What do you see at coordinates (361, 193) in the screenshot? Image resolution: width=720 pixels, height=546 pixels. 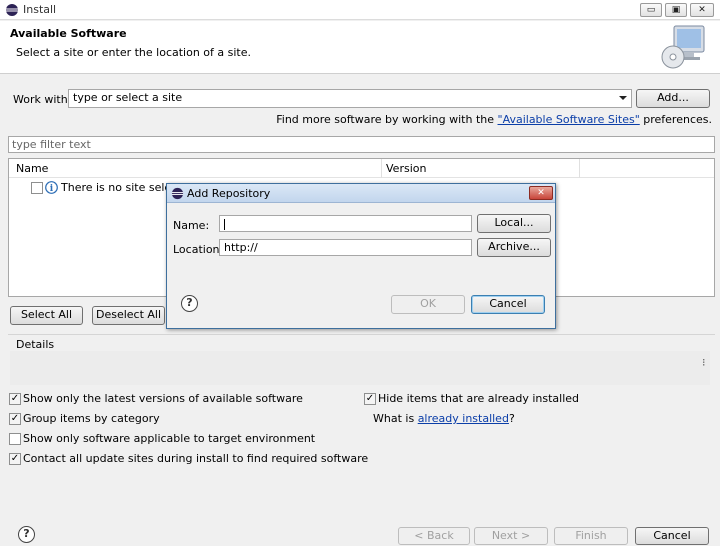 I see `dialog-titlebar: Add Repository ✕` at bounding box center [361, 193].